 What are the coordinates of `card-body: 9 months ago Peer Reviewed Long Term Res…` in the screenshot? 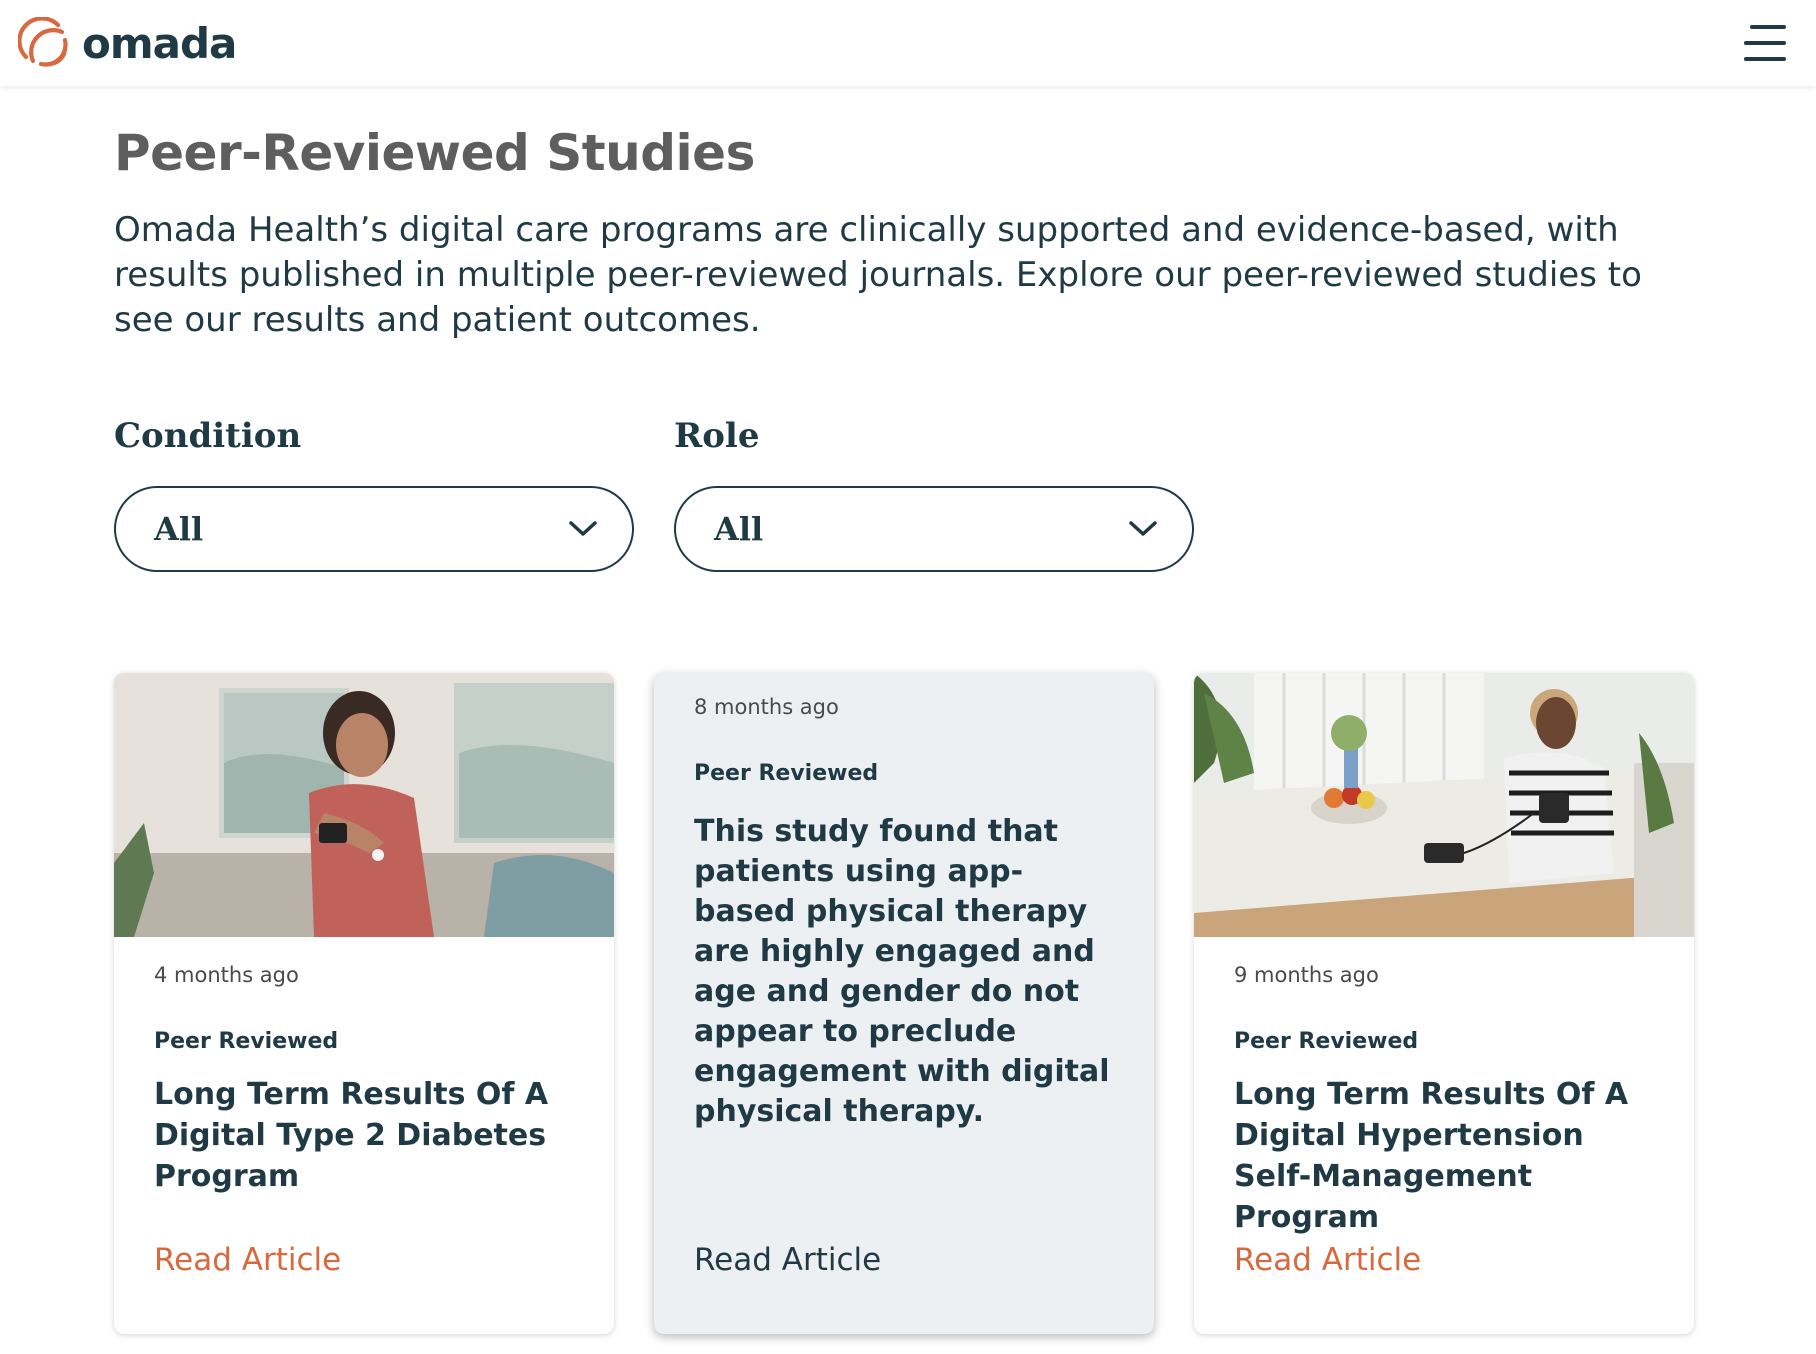 It's located at (1444, 1087).